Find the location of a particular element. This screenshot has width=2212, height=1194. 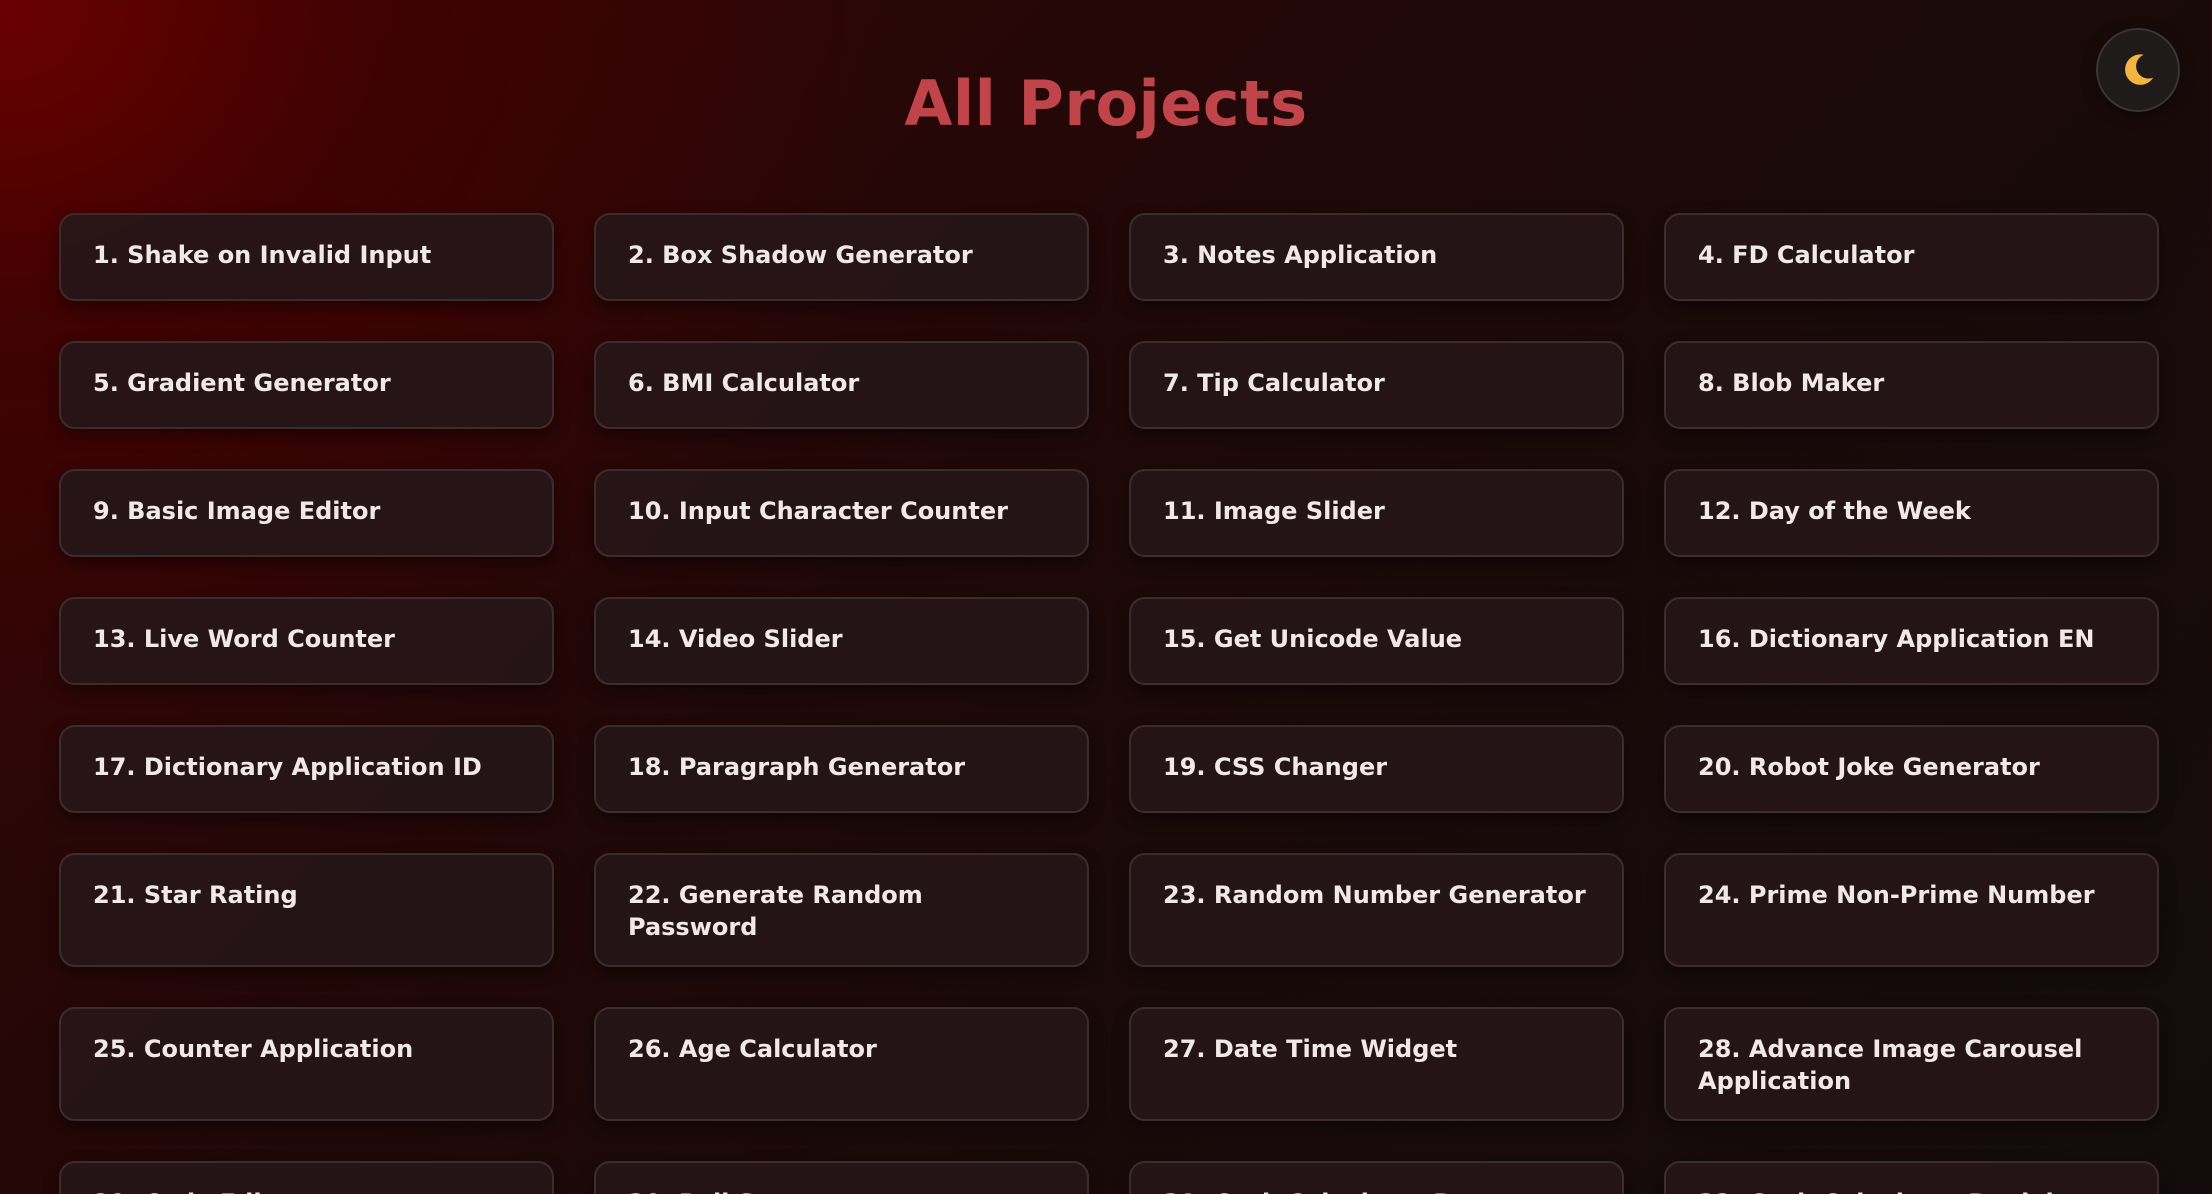

project-card: 15. Get Unicode Value is located at coordinates (1376, 641).